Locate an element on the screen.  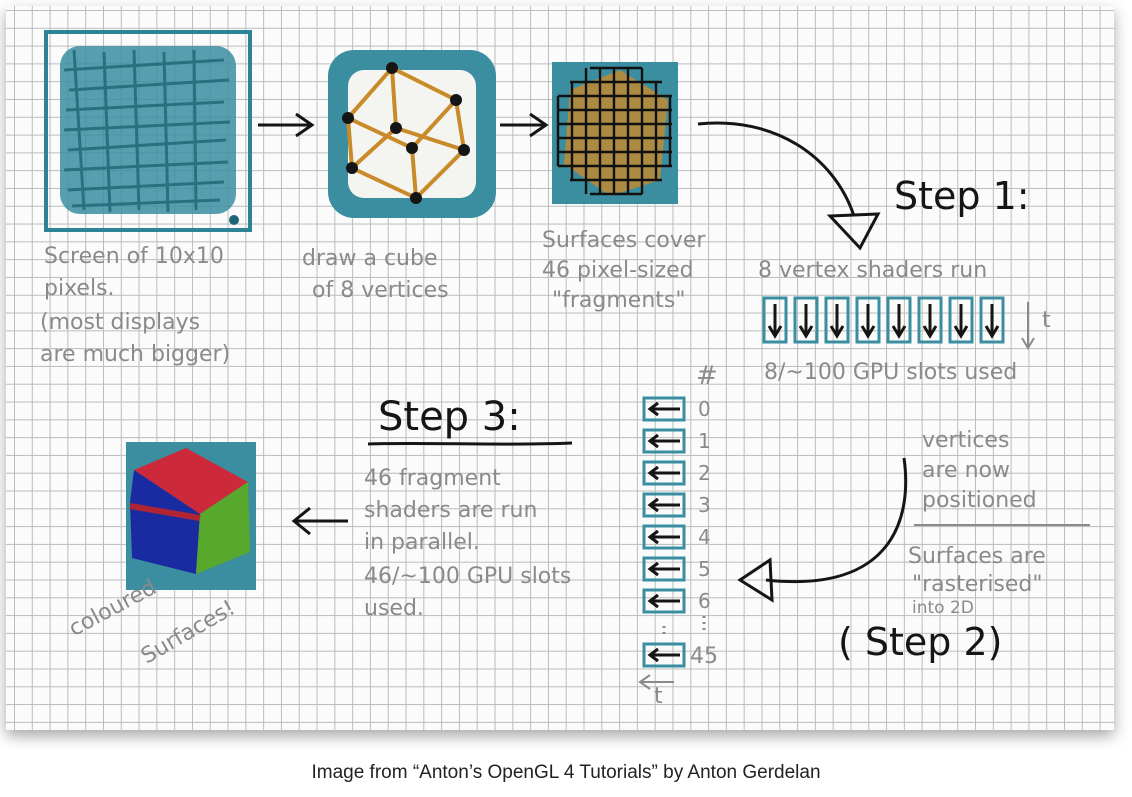
panel2-line1: draw a cube is located at coordinates (370, 258).